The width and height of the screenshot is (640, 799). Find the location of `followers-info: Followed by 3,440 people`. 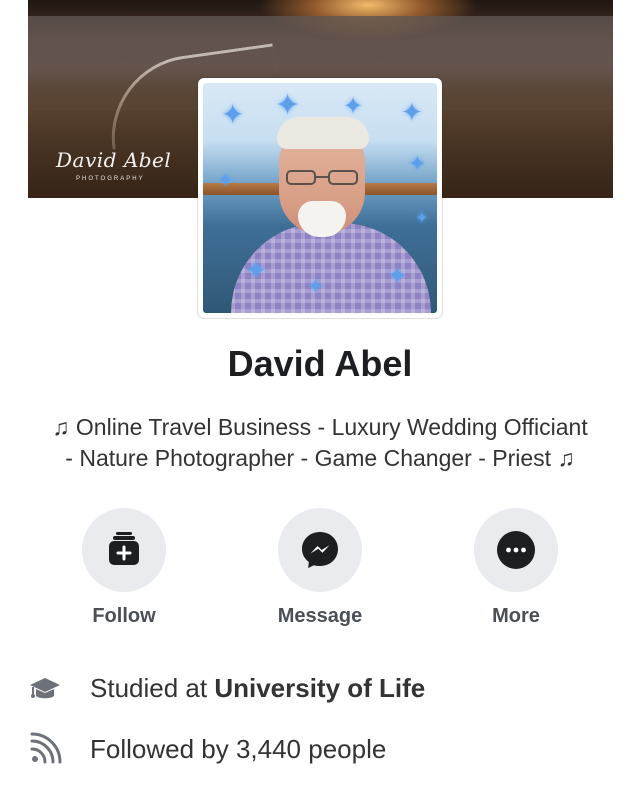

followers-info: Followed by 3,440 people is located at coordinates (323, 749).